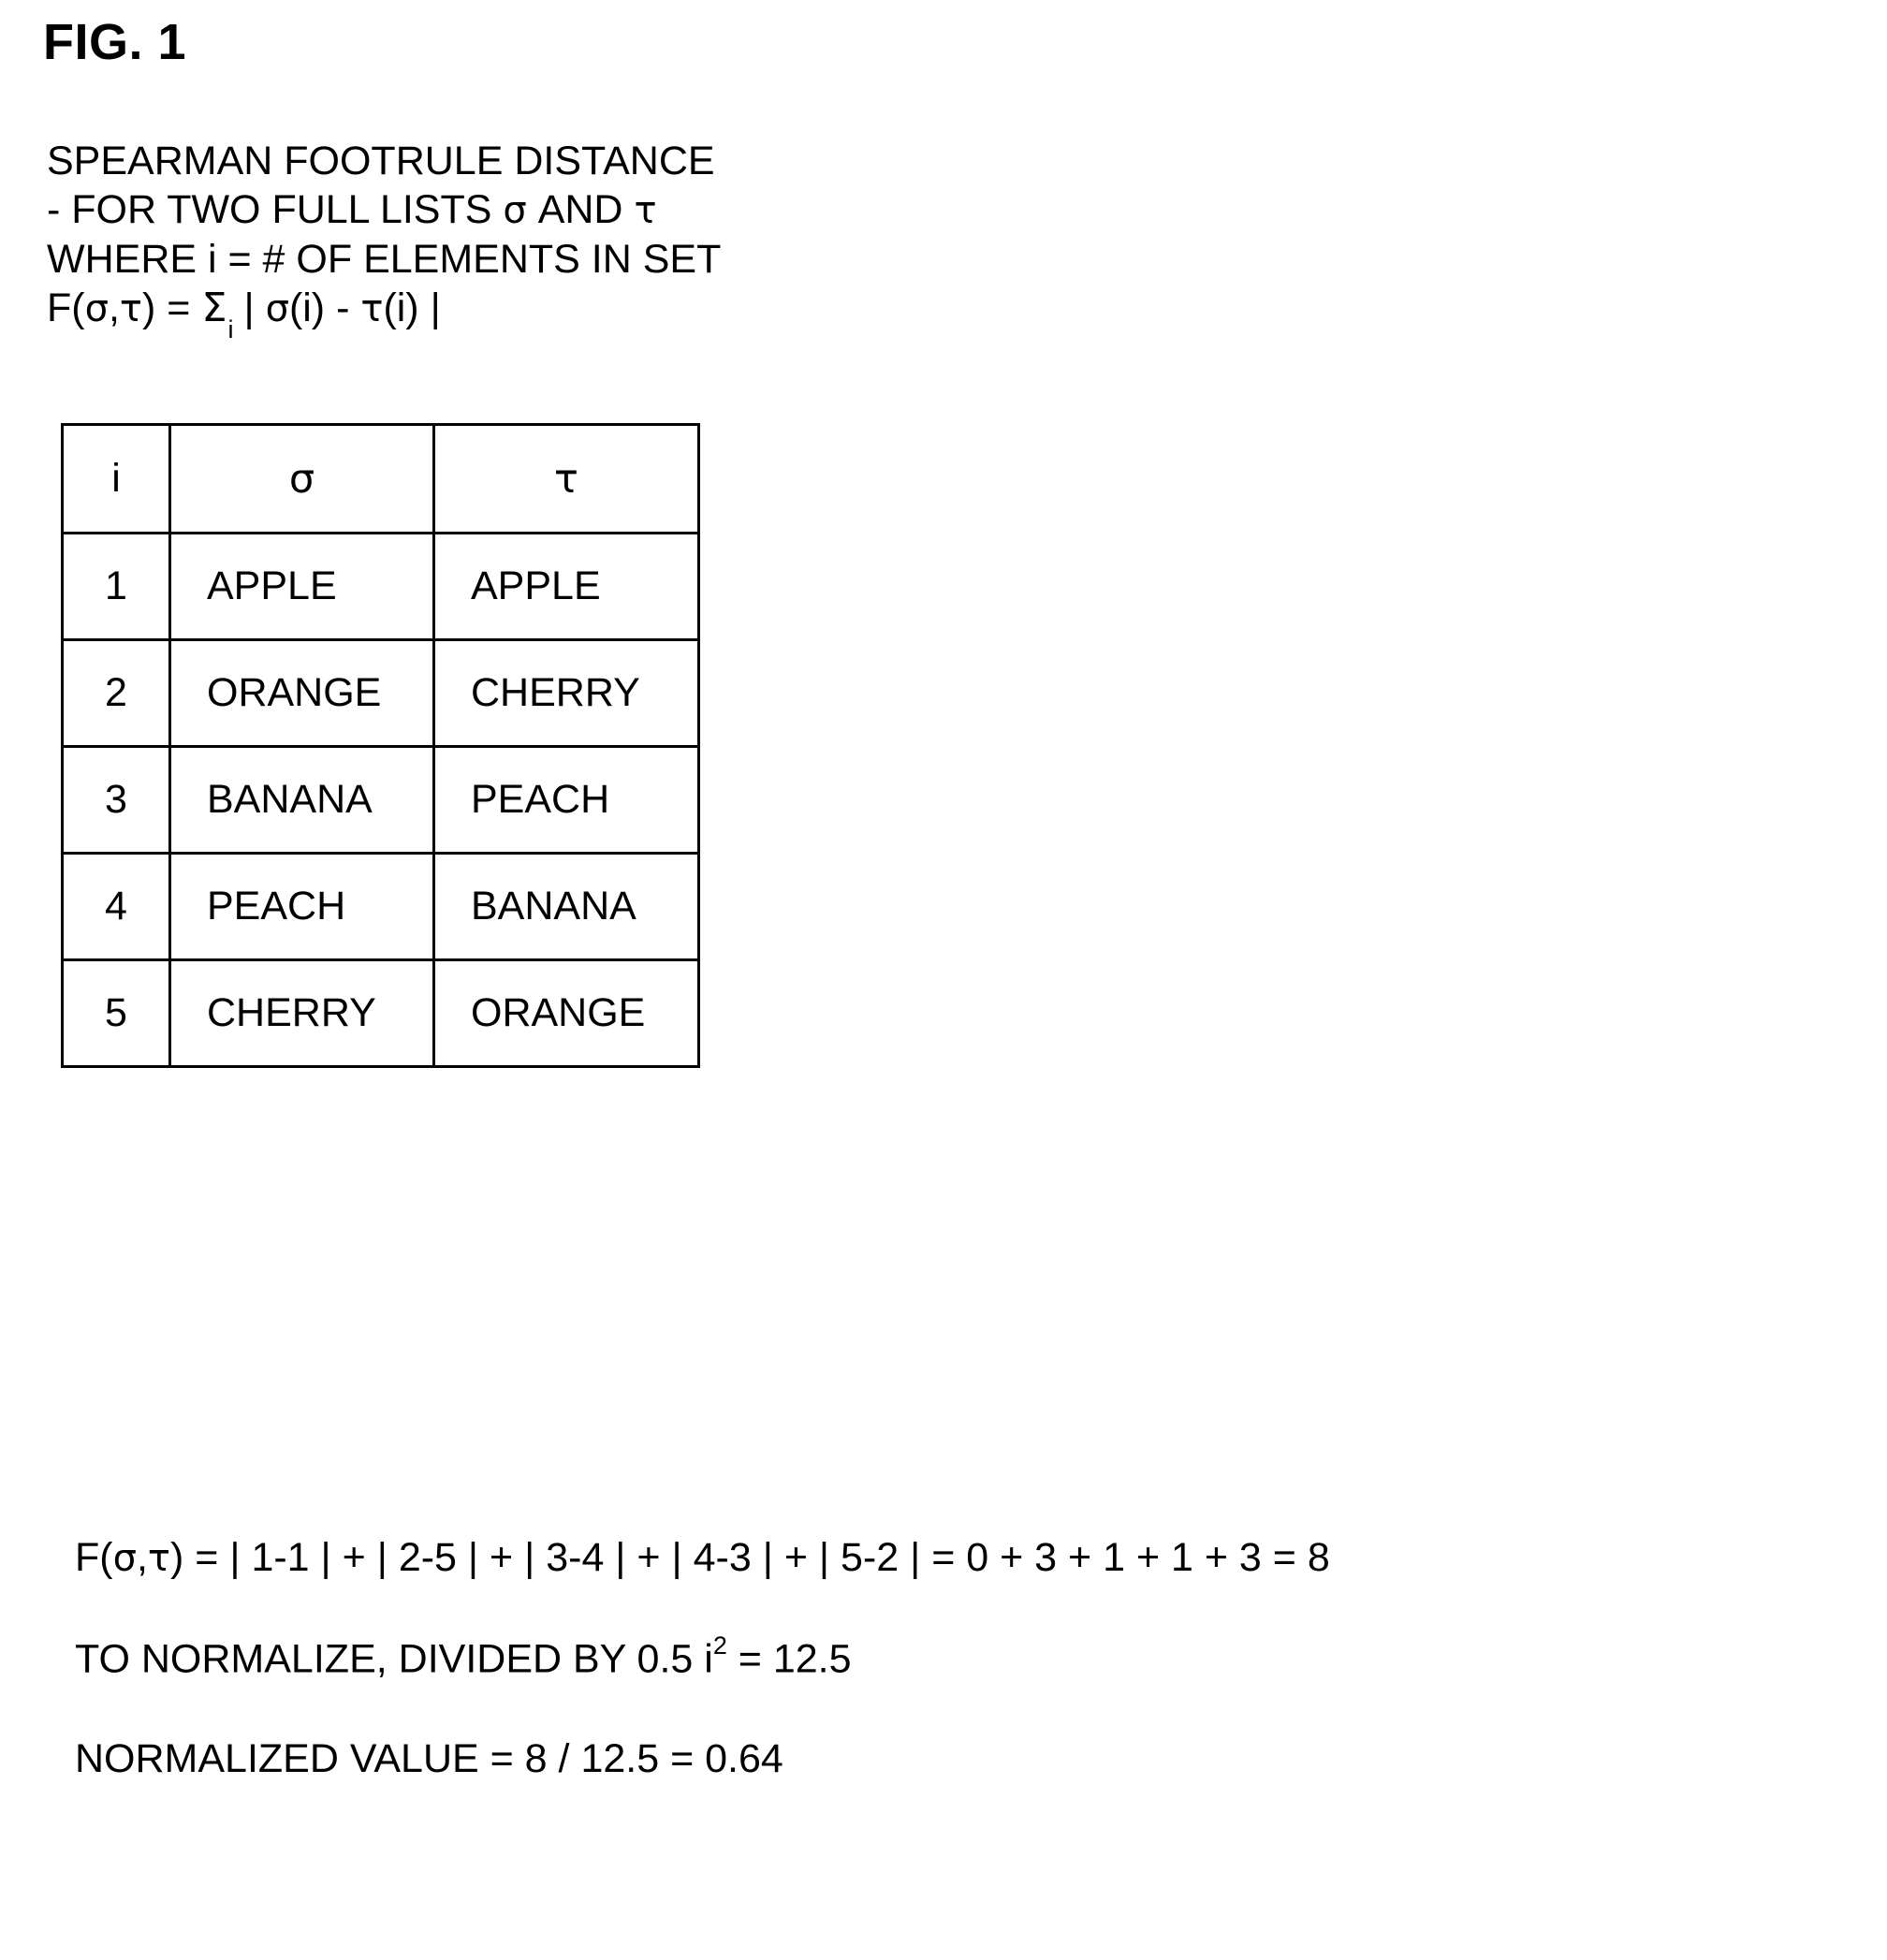 The width and height of the screenshot is (1887, 1960). I want to click on cell-sigma: PEACH, so click(301, 906).